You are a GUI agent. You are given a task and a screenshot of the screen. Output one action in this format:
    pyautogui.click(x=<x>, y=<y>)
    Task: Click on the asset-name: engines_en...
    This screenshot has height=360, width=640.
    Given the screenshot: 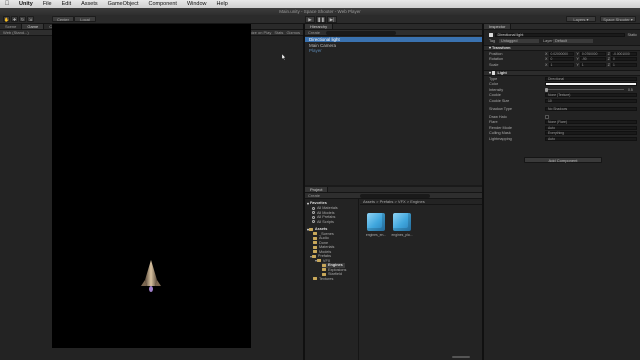 What is the action you would take?
    pyautogui.click(x=376, y=235)
    